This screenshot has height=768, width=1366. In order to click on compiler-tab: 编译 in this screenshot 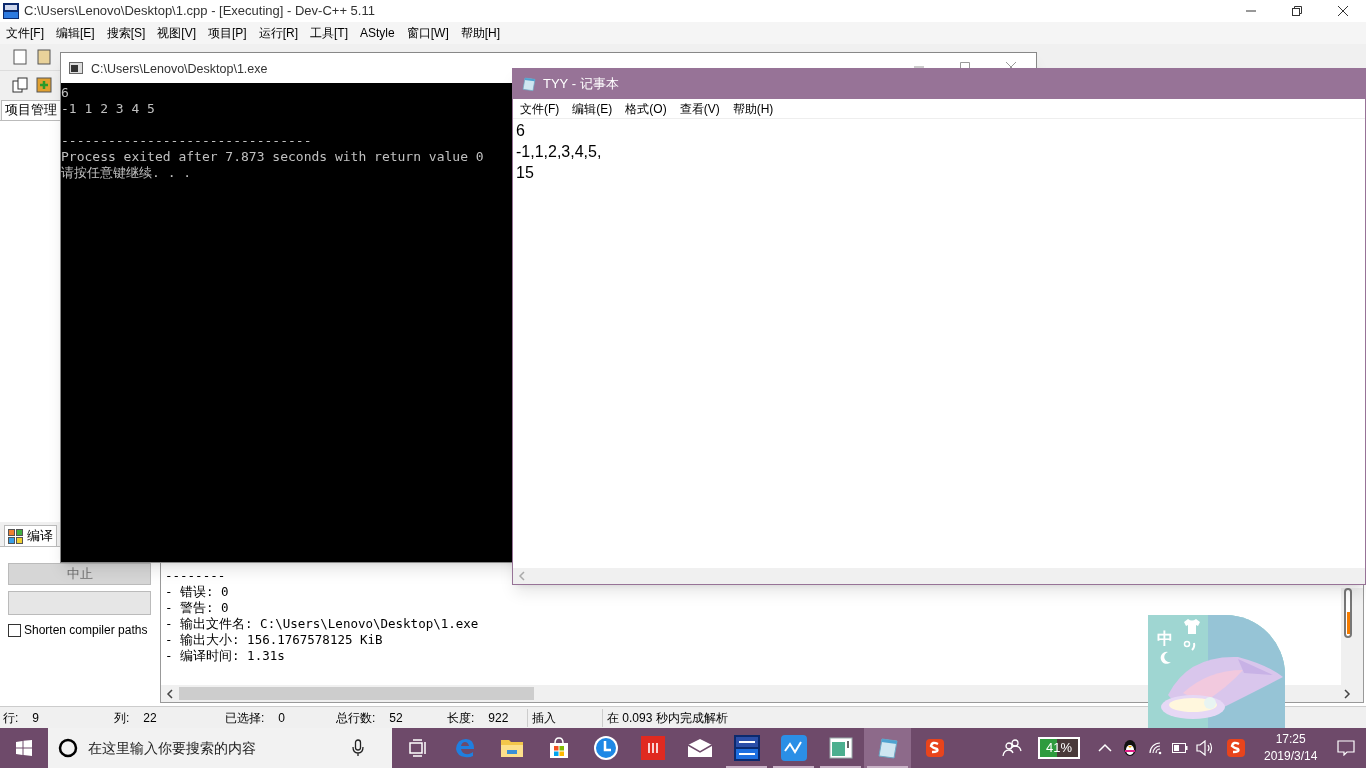, I will do `click(30, 535)`.